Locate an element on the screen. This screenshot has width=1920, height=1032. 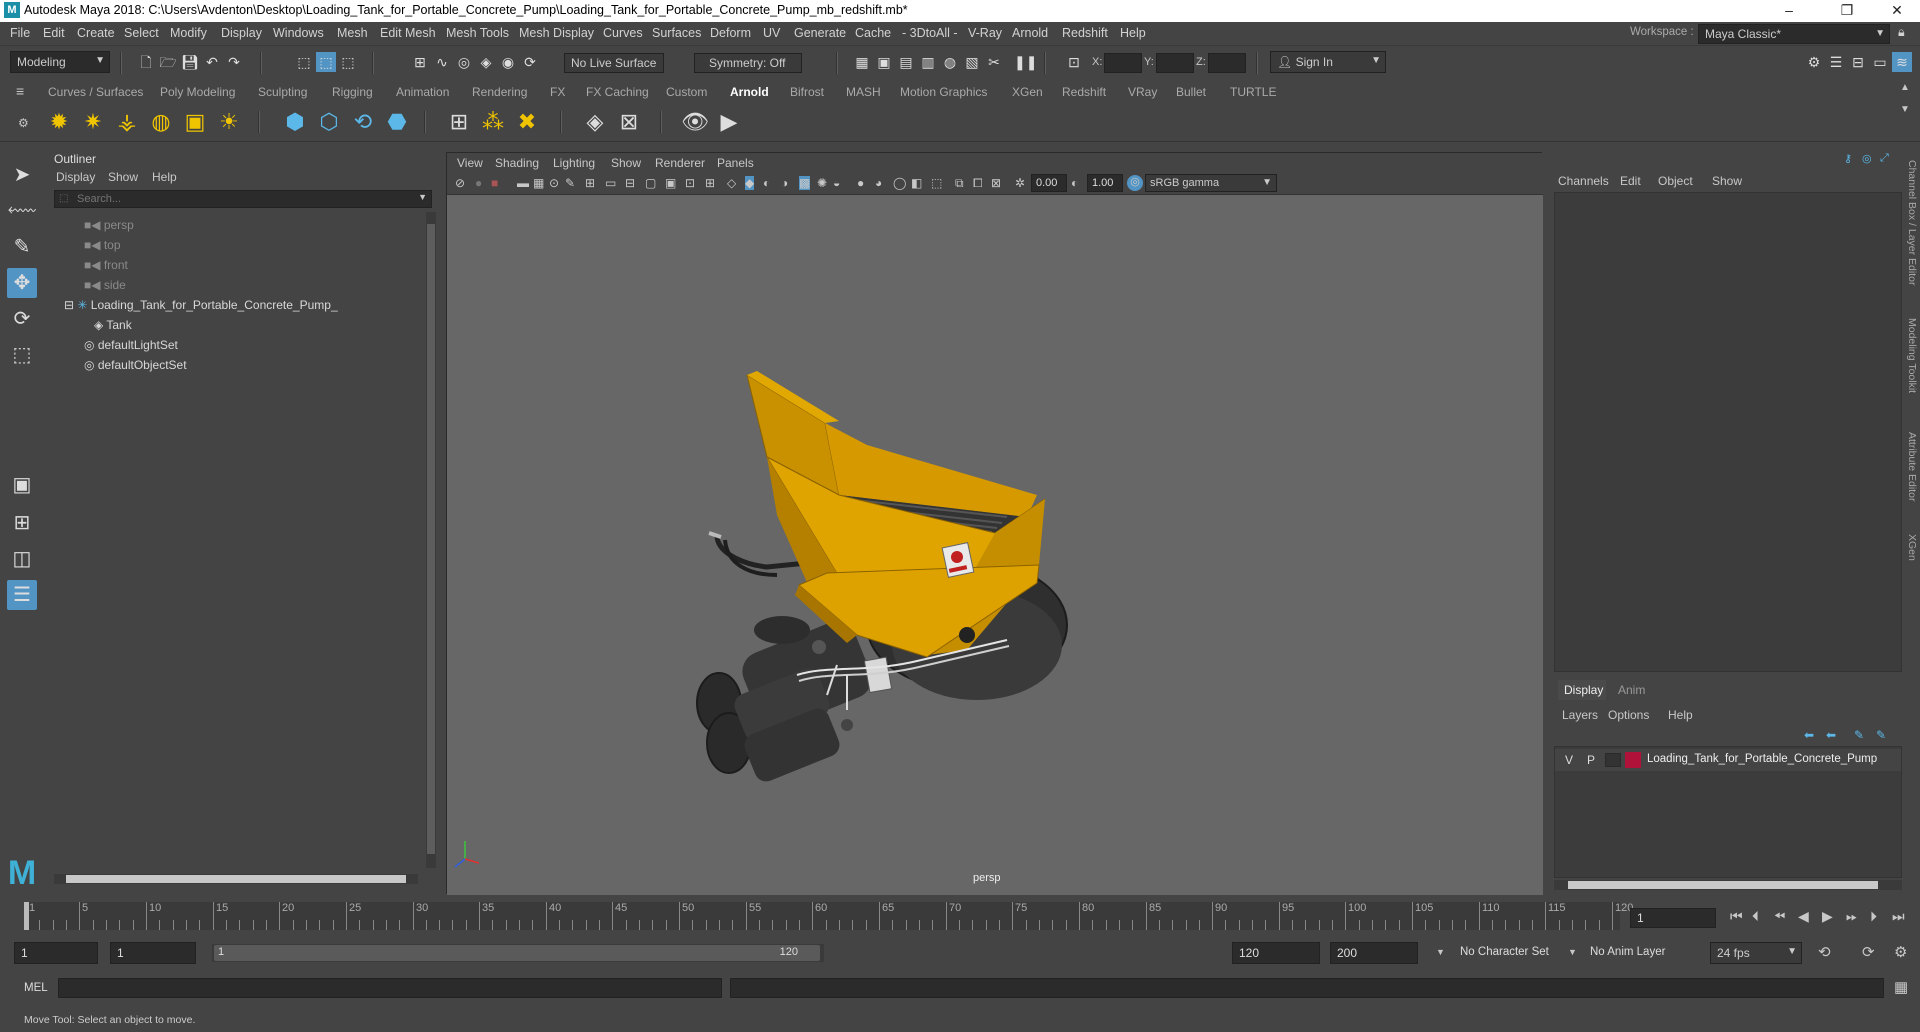
character-set-arrow-icon: ▼ is located at coordinates (1440, 952).